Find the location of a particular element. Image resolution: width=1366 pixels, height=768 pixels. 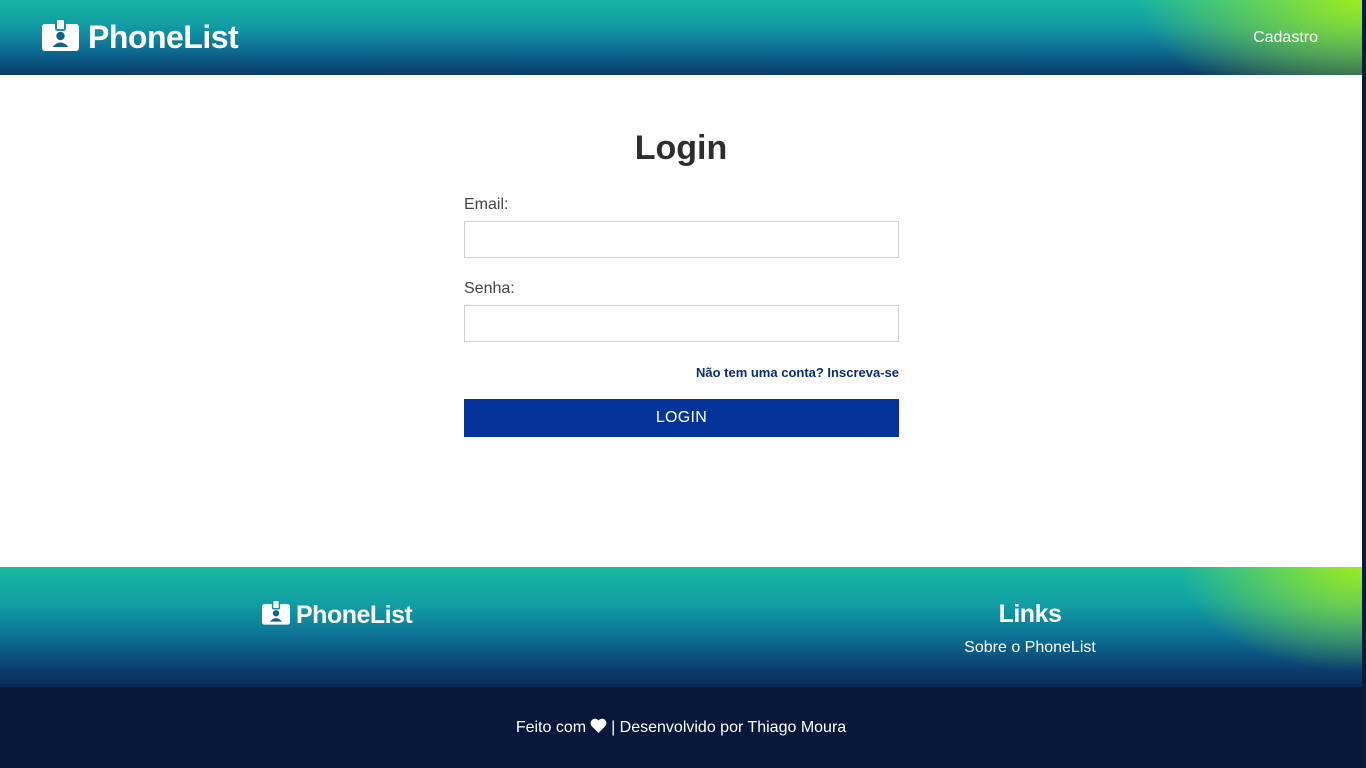

heart-icon is located at coordinates (598, 728).